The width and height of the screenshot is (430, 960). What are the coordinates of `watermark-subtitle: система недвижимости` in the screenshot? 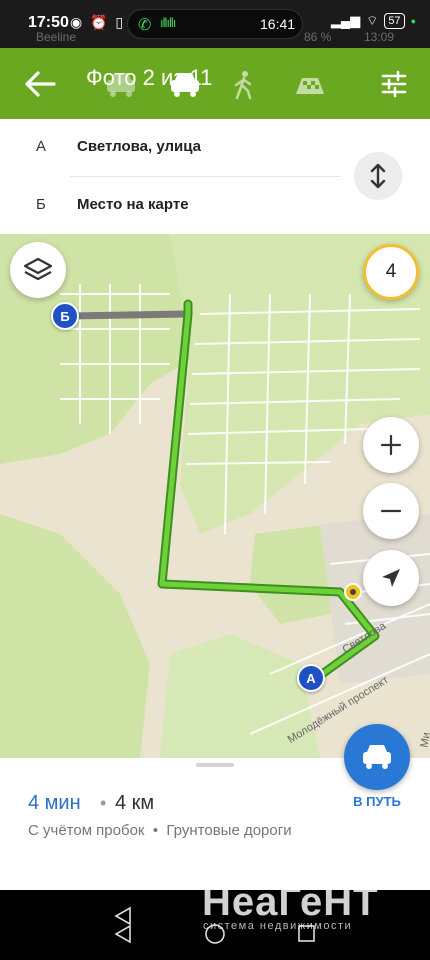 It's located at (278, 926).